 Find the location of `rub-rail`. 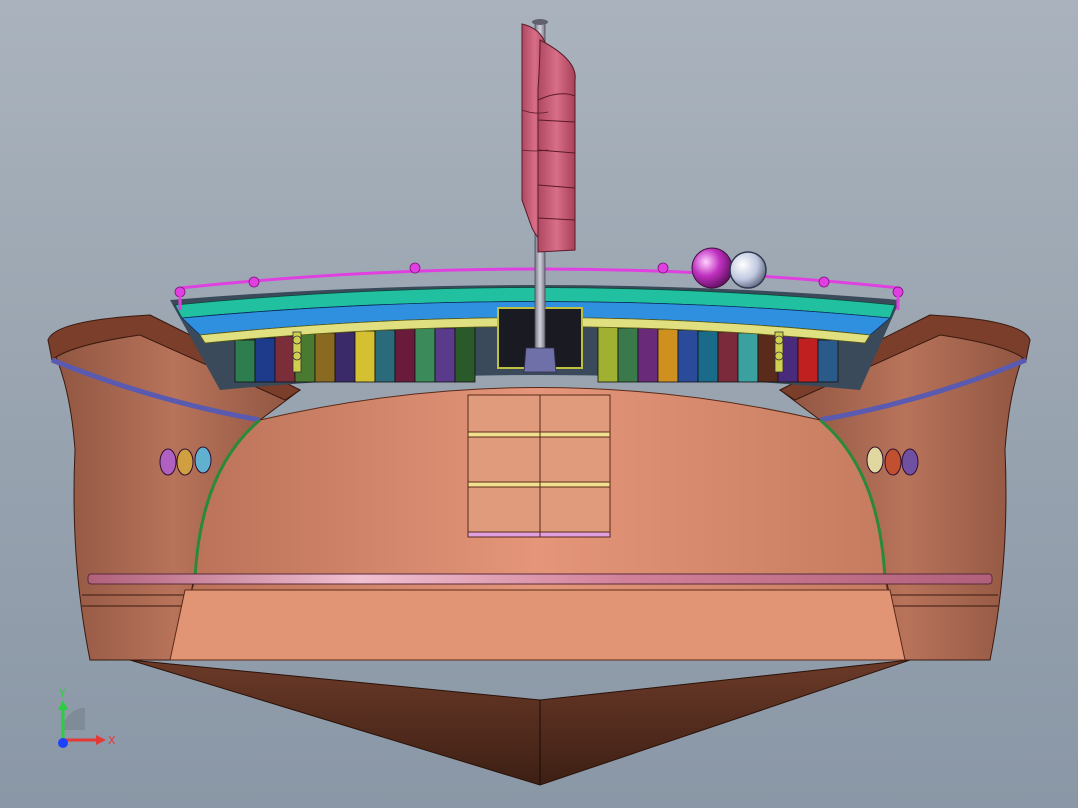

rub-rail is located at coordinates (540, 579).